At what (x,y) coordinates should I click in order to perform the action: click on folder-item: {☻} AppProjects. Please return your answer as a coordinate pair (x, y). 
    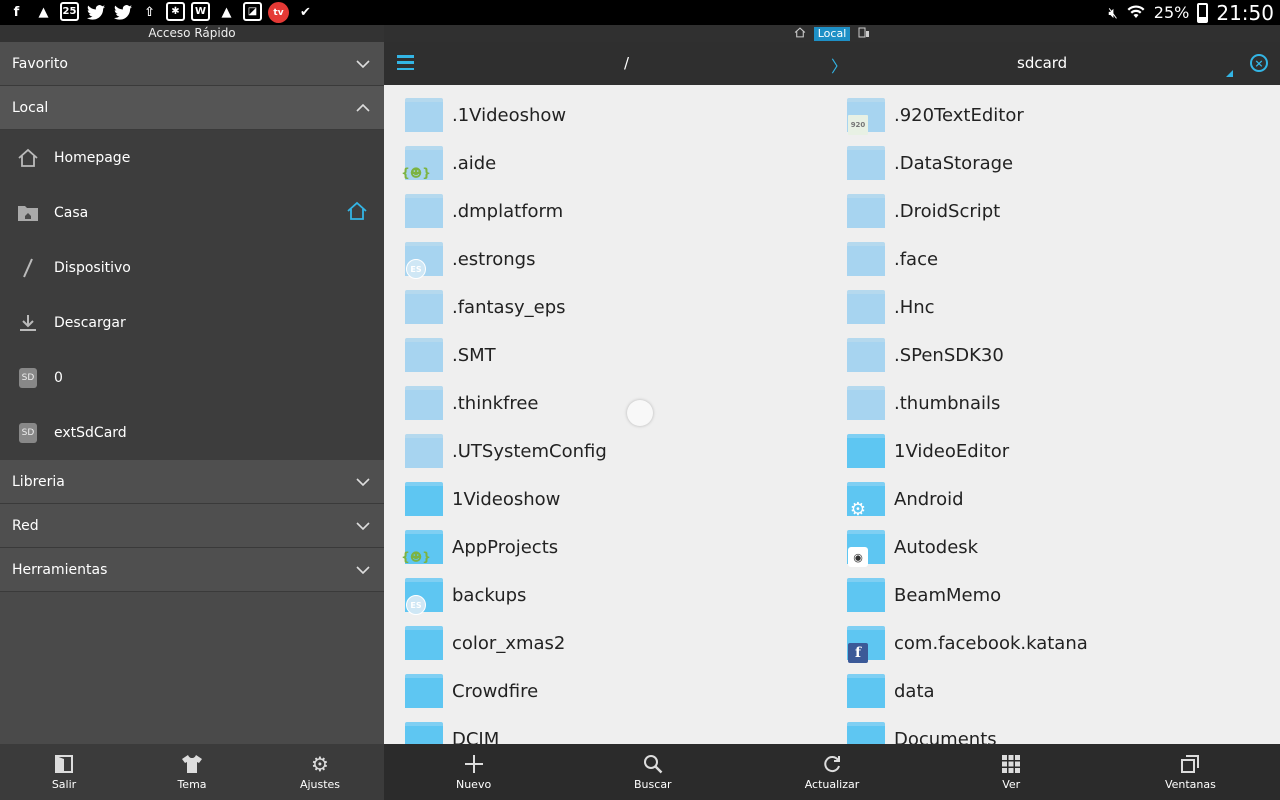
    Looking at the image, I should click on (624, 547).